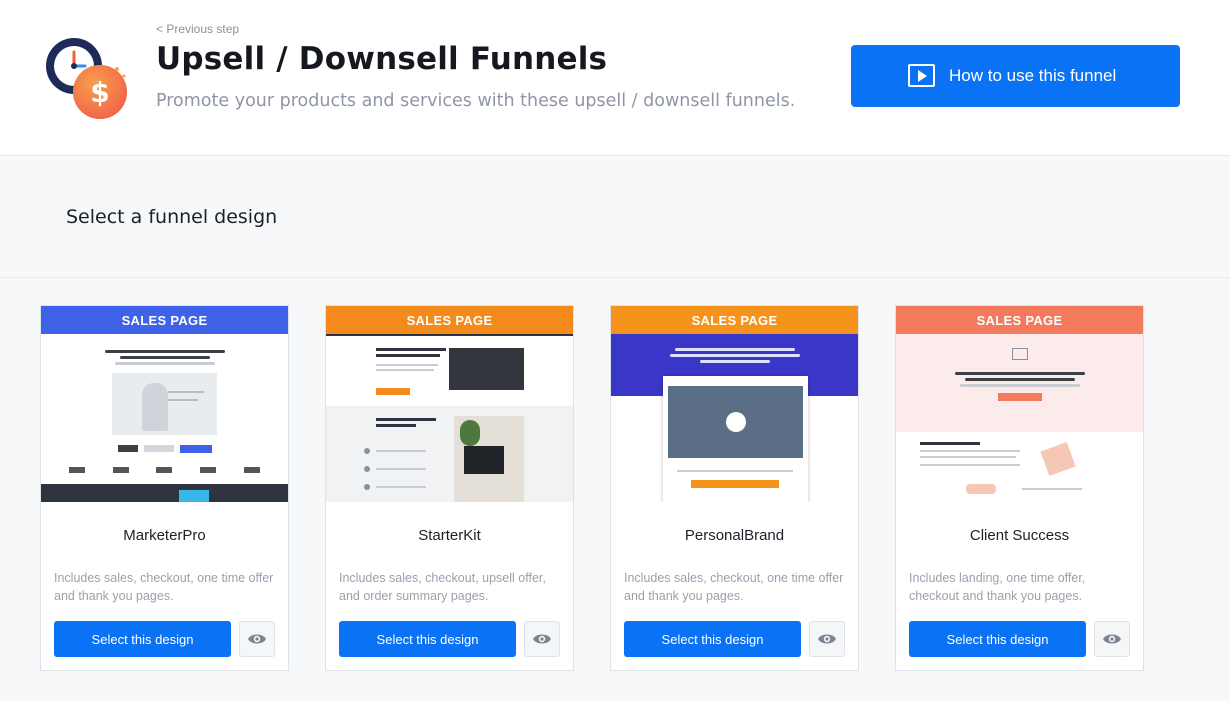 This screenshot has width=1230, height=701. Describe the element at coordinates (164, 535) in the screenshot. I see `card-title: MarketerPro` at that location.